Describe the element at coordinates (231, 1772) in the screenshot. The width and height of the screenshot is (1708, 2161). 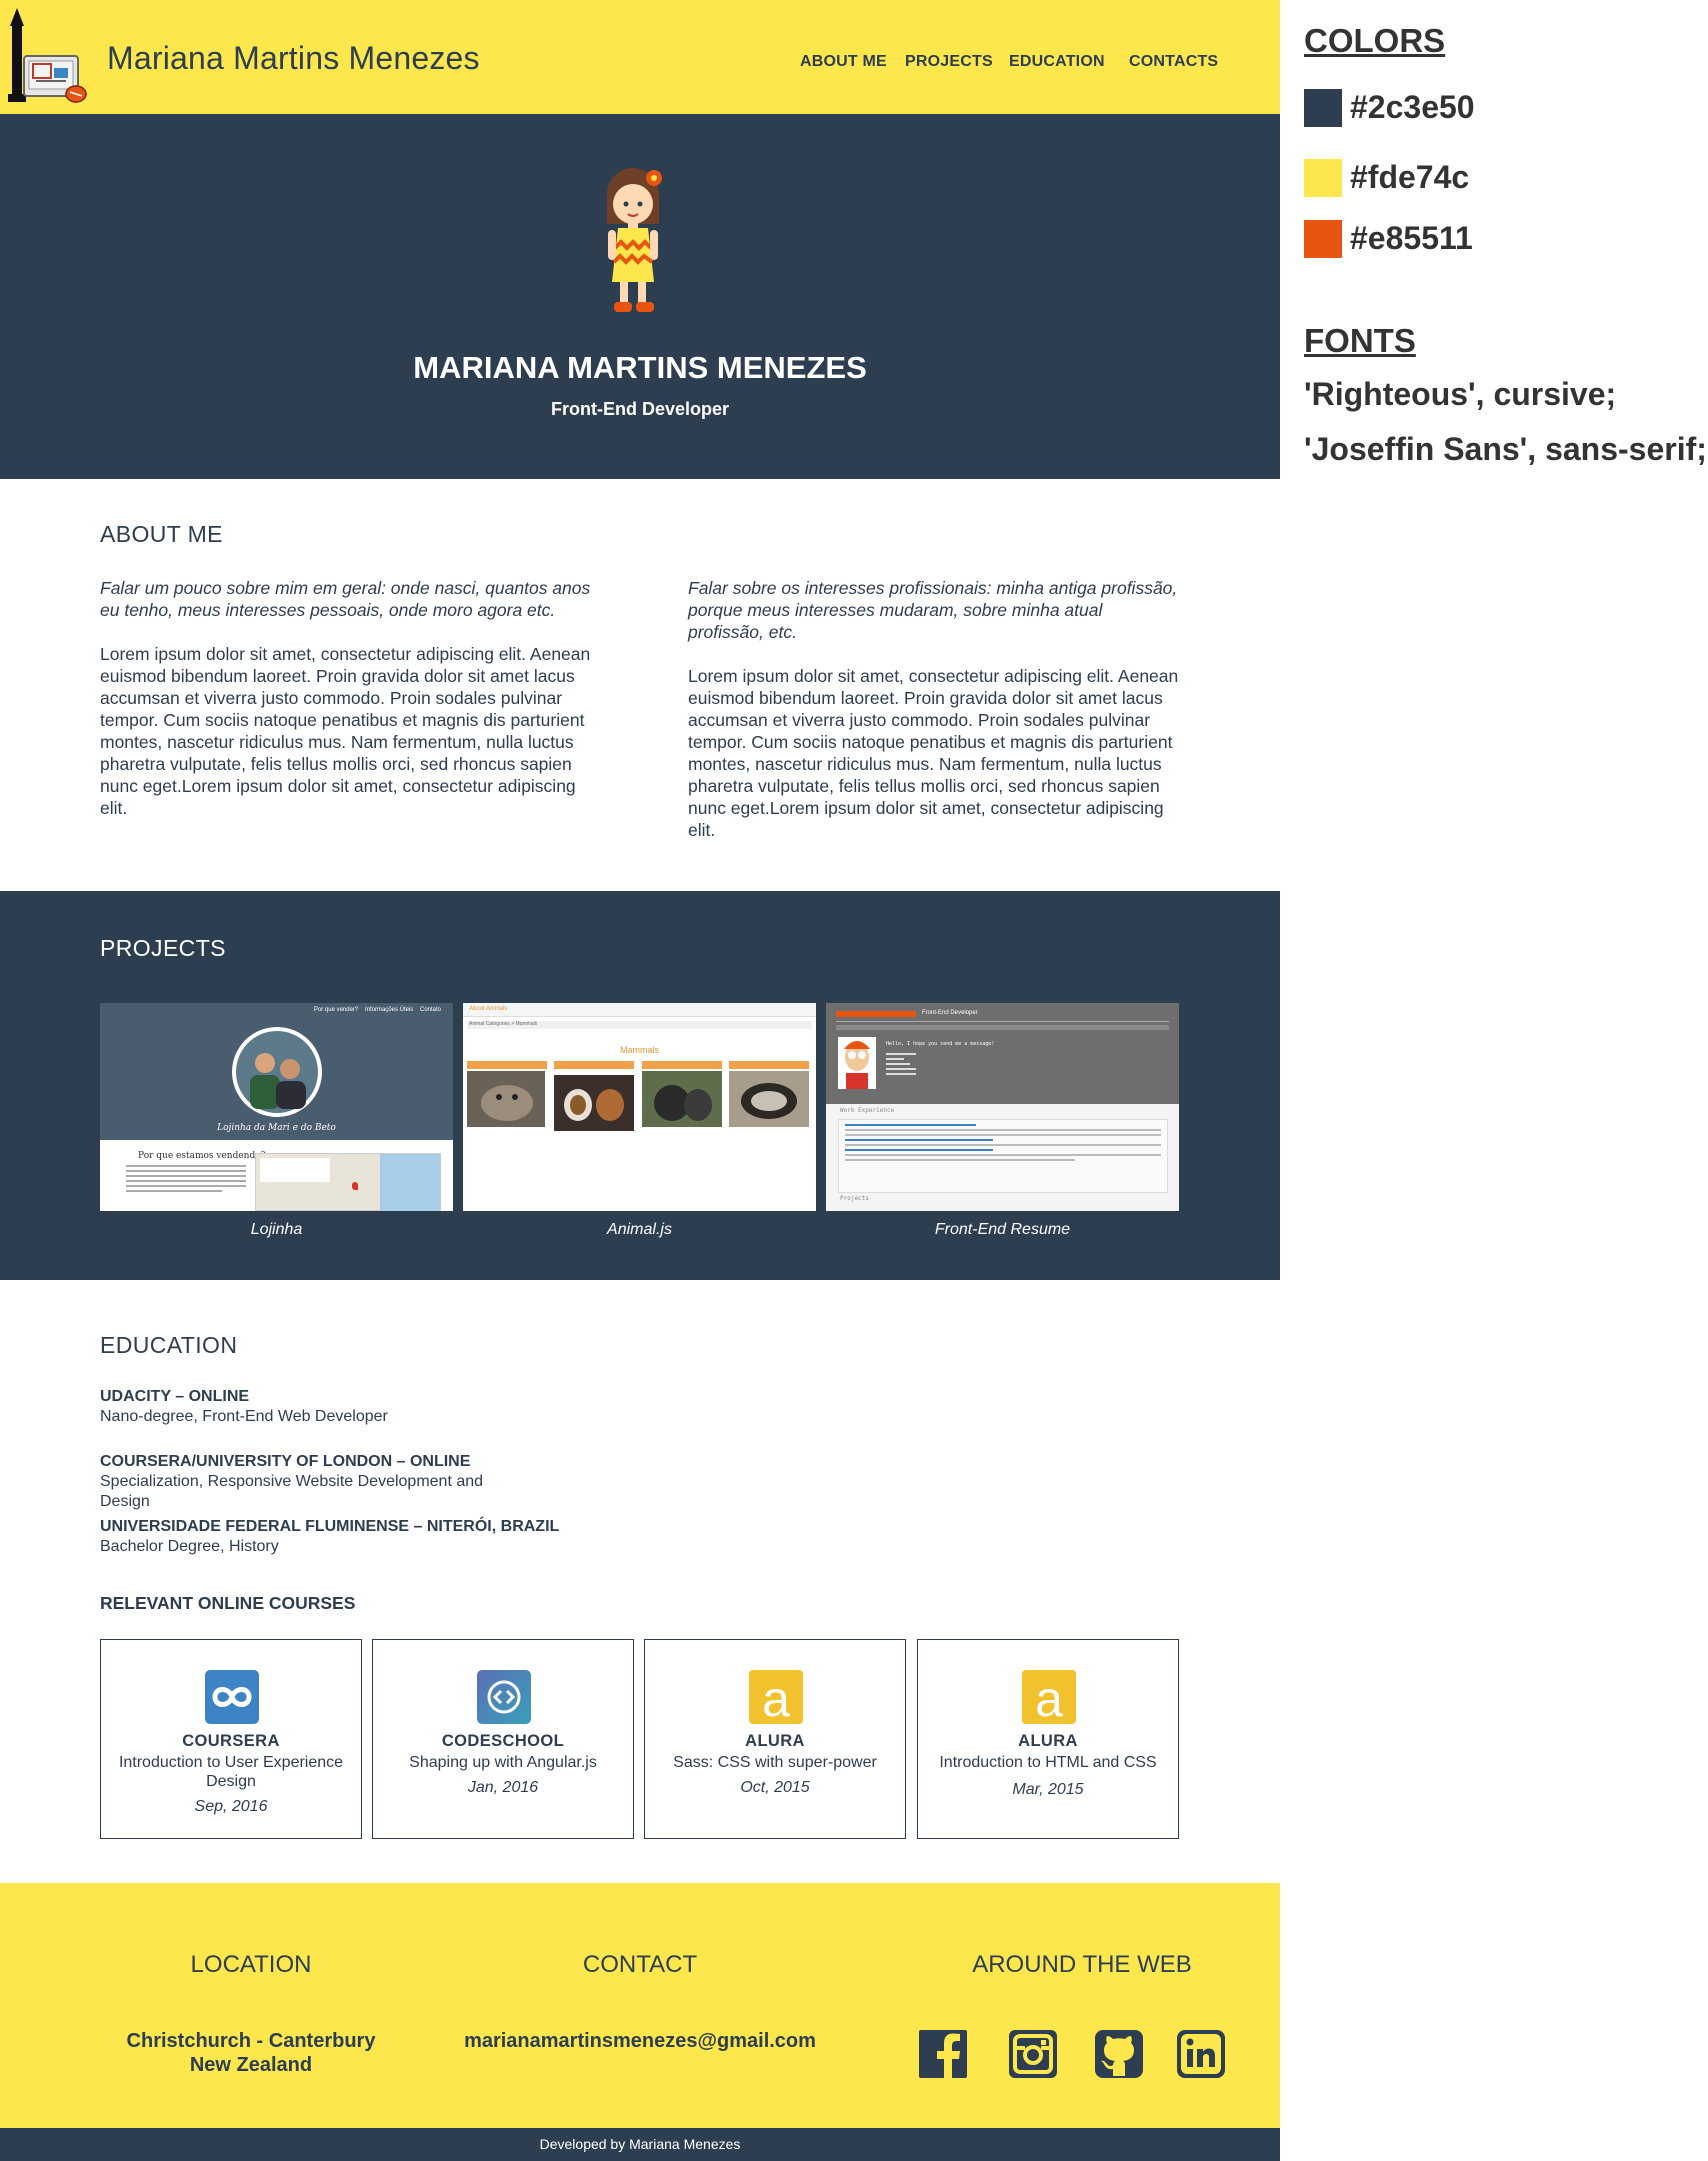
I see `course-name: Introduction to User Experience Design` at that location.